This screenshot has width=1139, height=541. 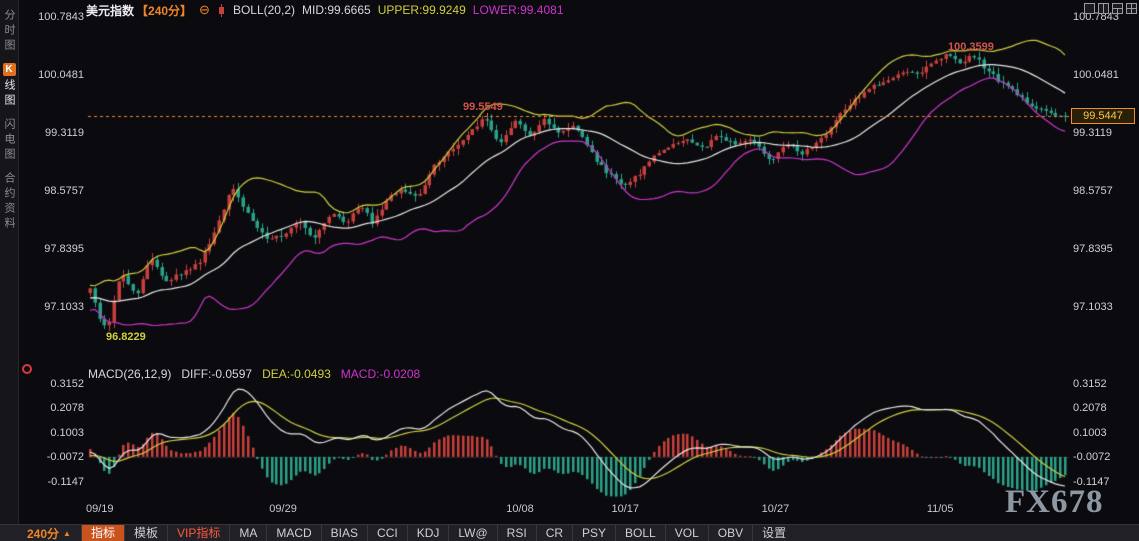 What do you see at coordinates (520, 509) in the screenshot?
I see `date-axis-label: 10/08` at bounding box center [520, 509].